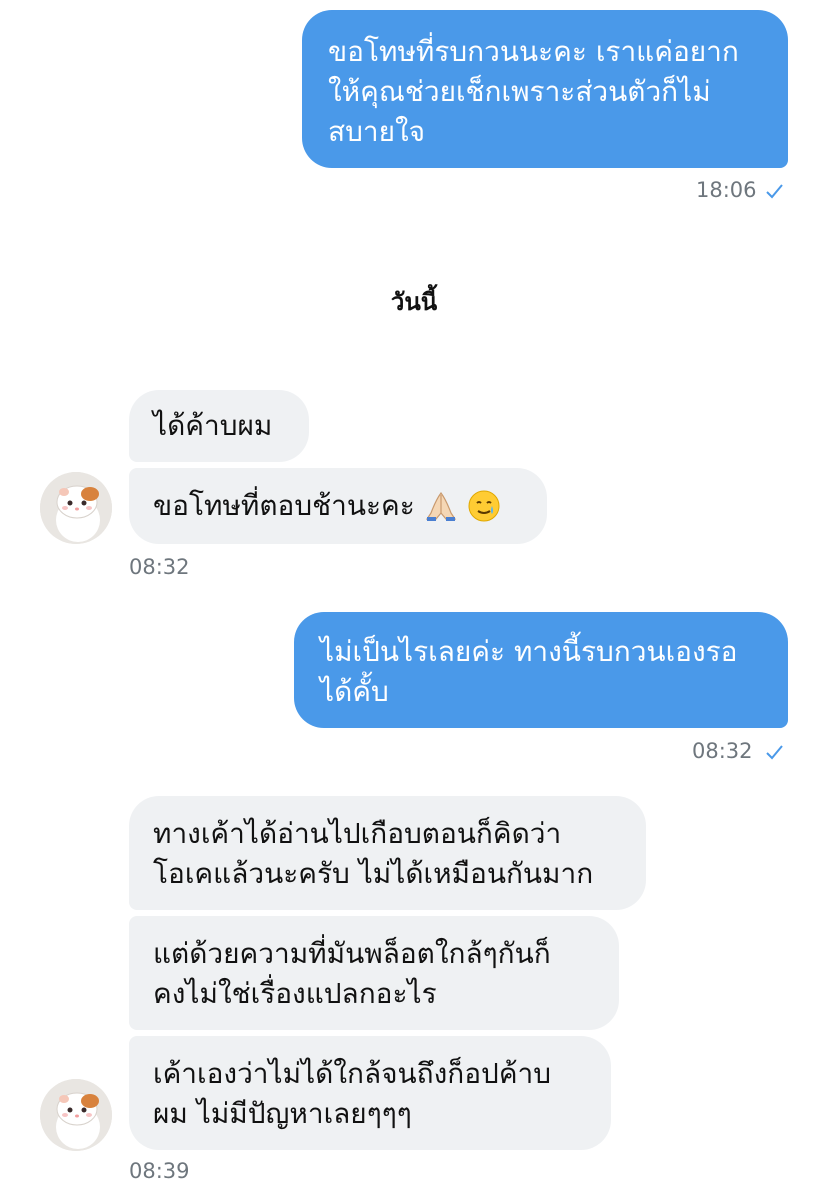  I want to click on message-text-line: ขอโทษที่ตอบช้านะคะ, so click(284, 505).